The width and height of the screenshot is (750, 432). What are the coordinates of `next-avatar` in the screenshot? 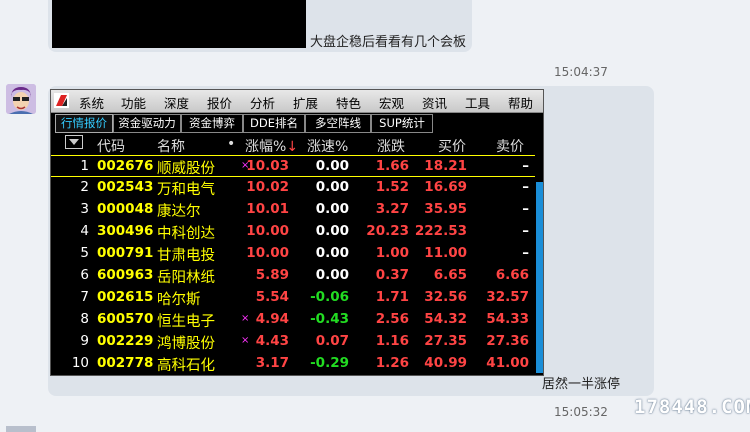 It's located at (21, 429).